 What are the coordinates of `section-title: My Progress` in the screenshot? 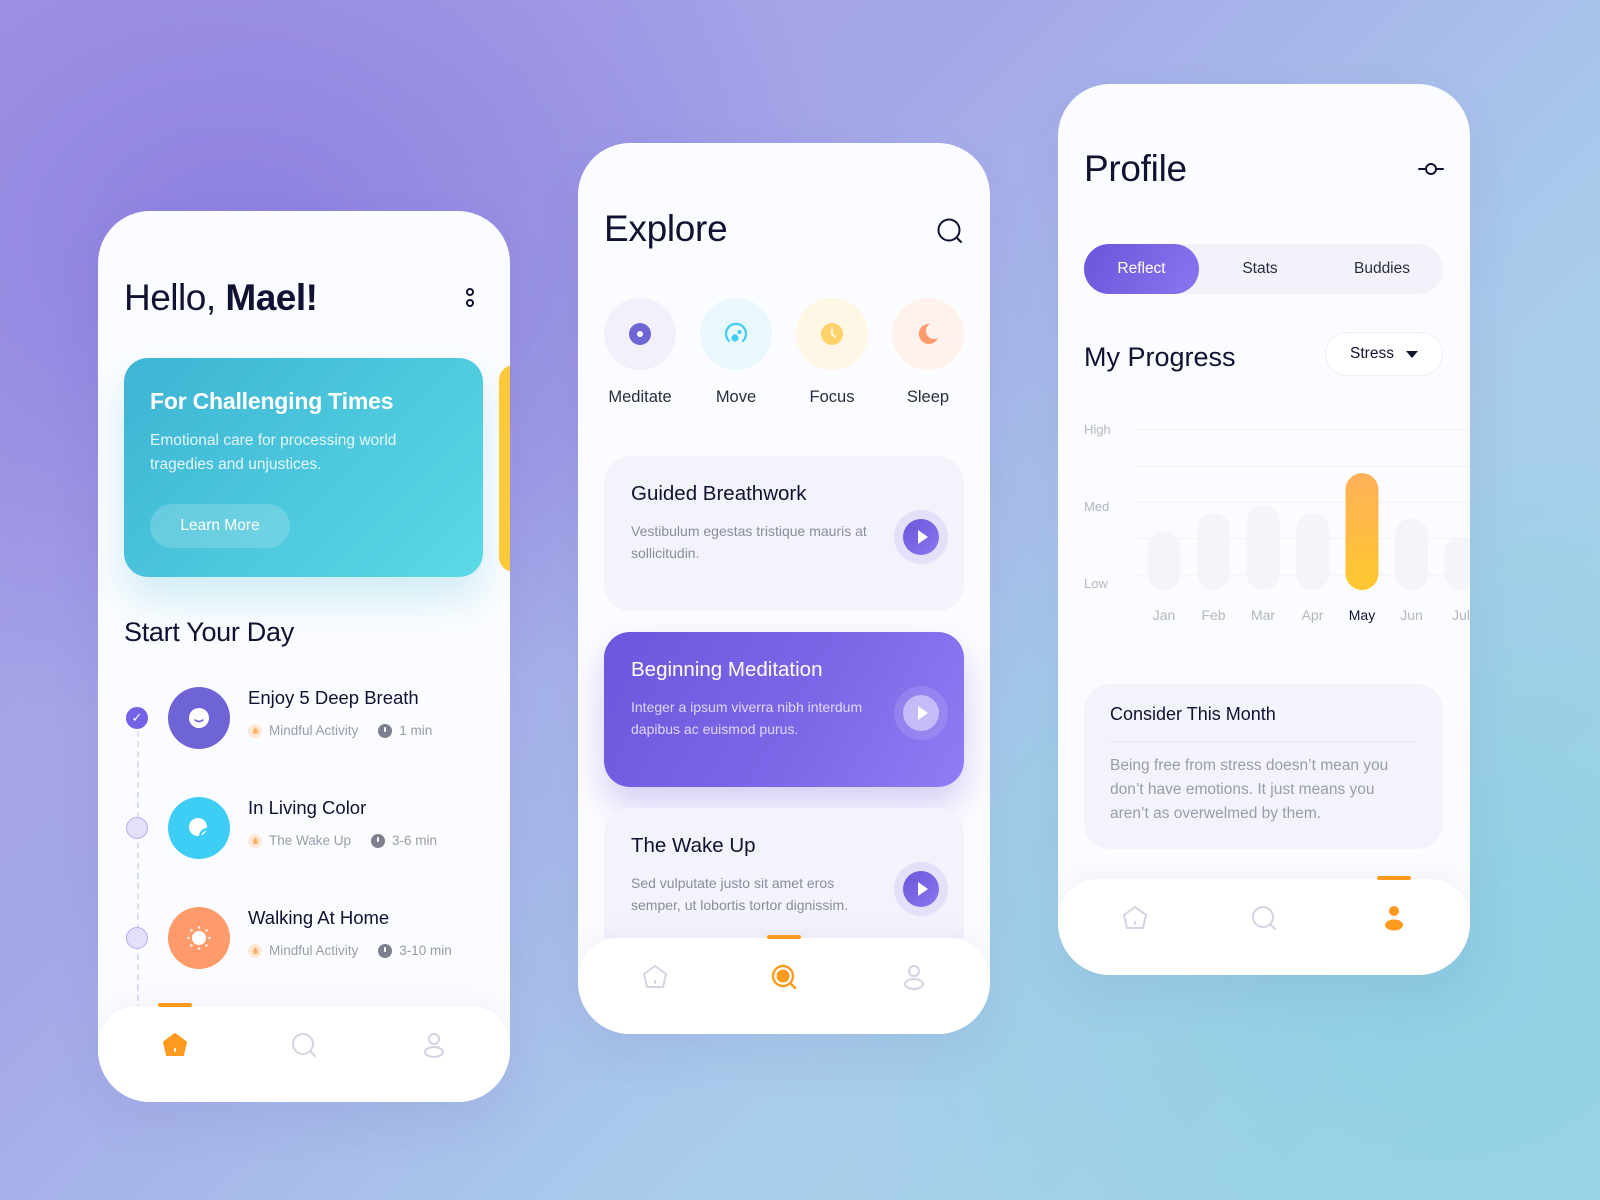 It's located at (1160, 357).